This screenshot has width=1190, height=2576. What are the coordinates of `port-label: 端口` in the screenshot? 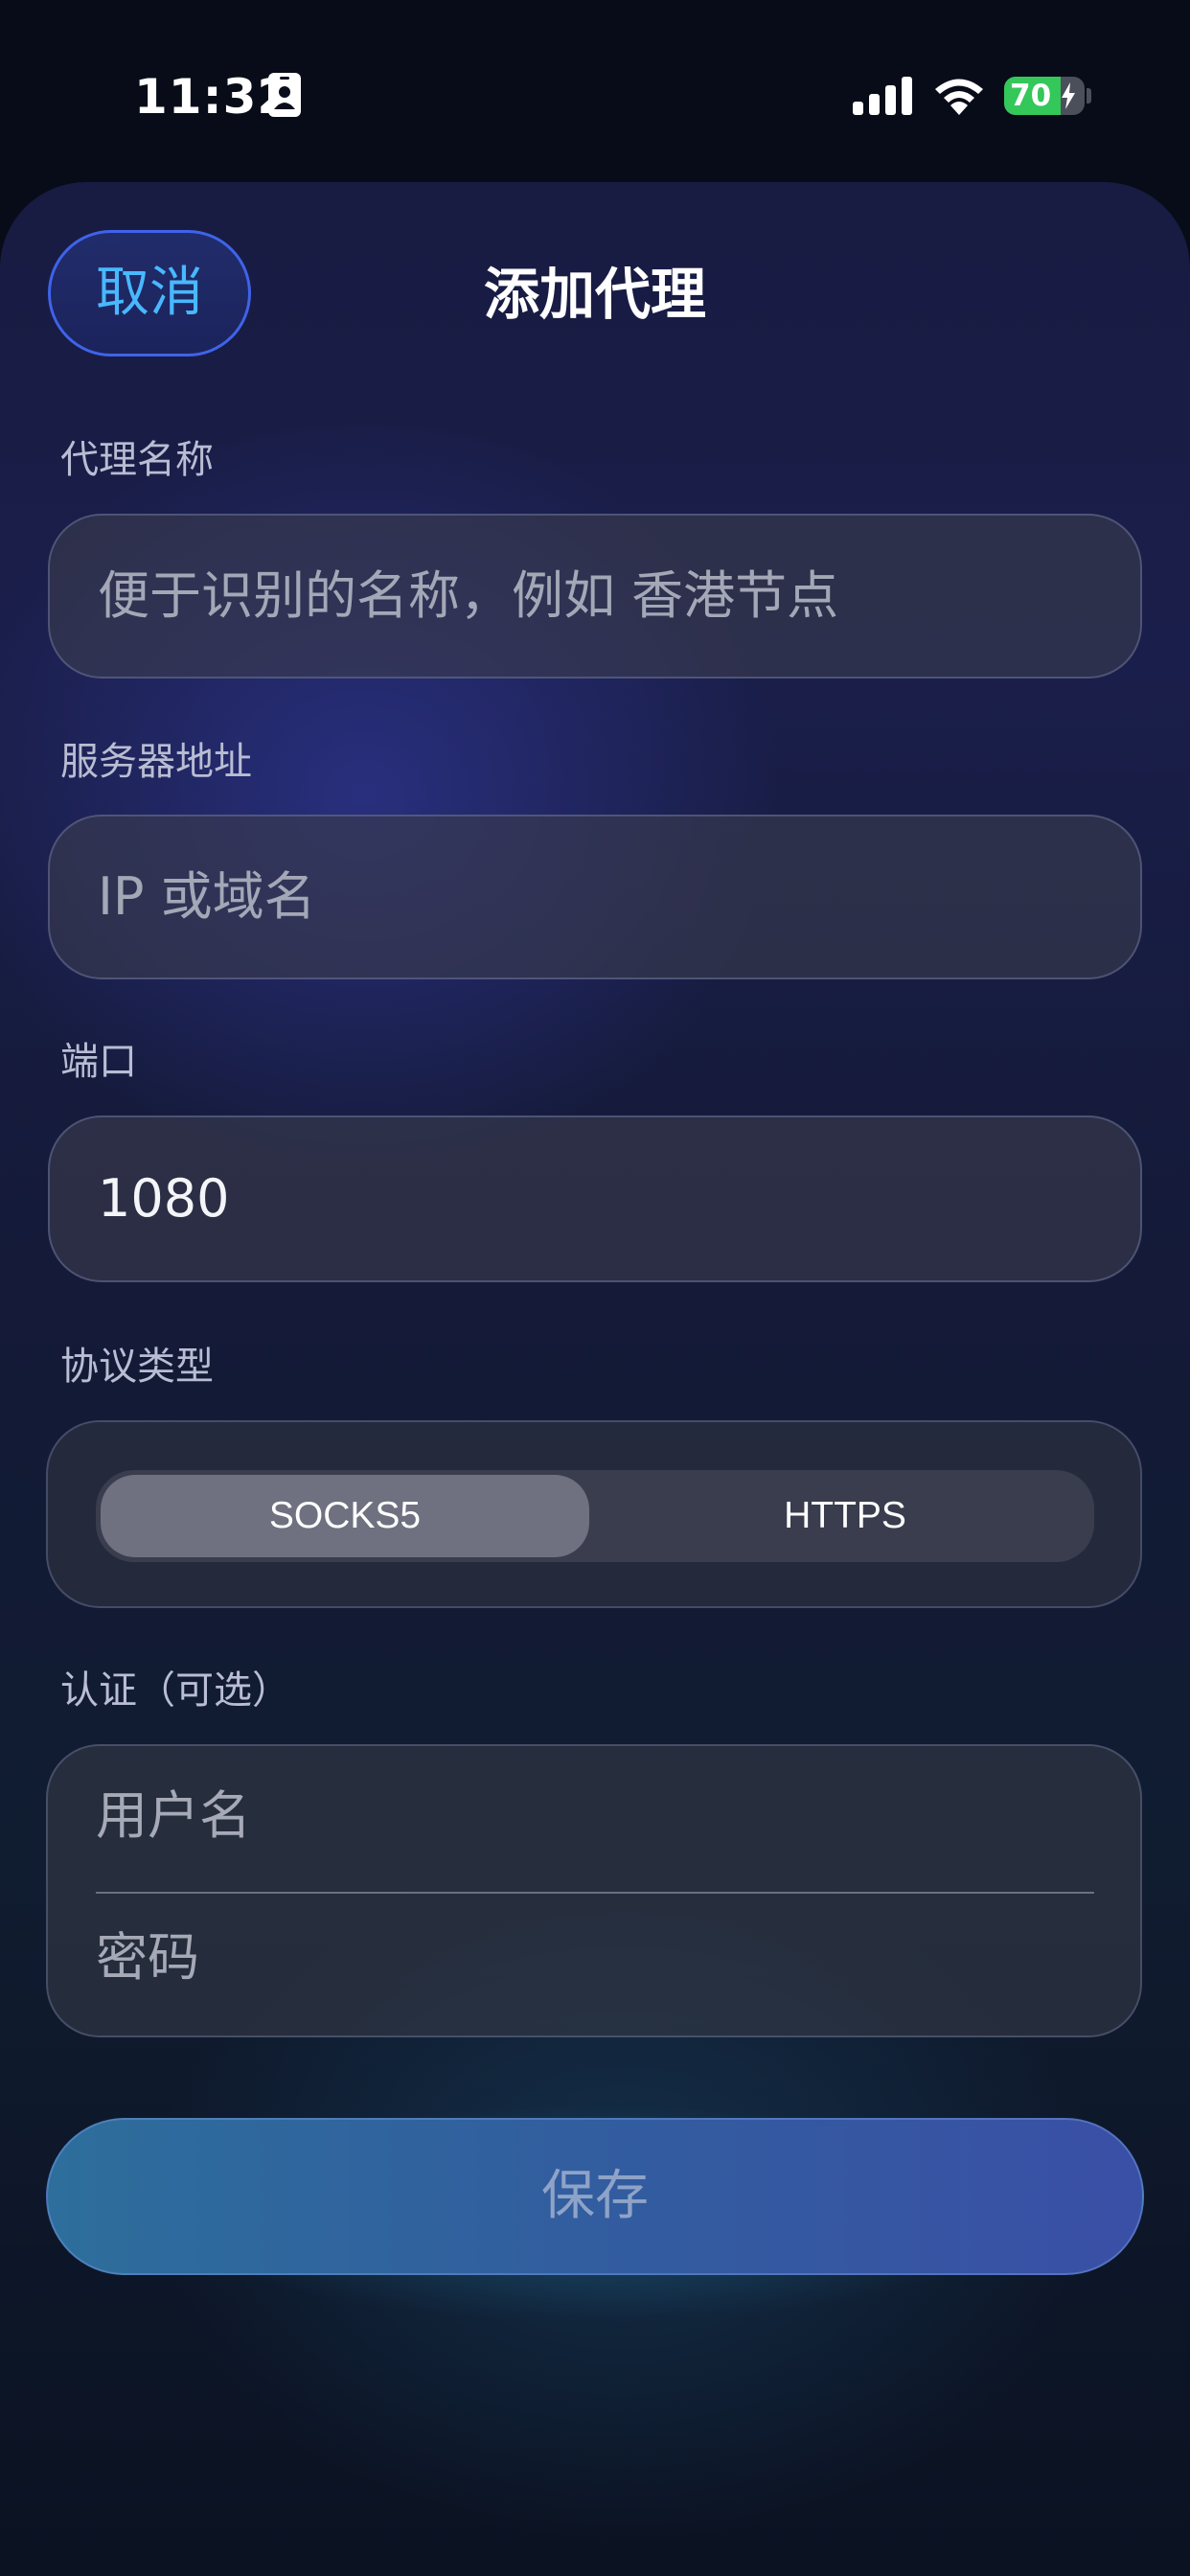 It's located at (99, 1062).